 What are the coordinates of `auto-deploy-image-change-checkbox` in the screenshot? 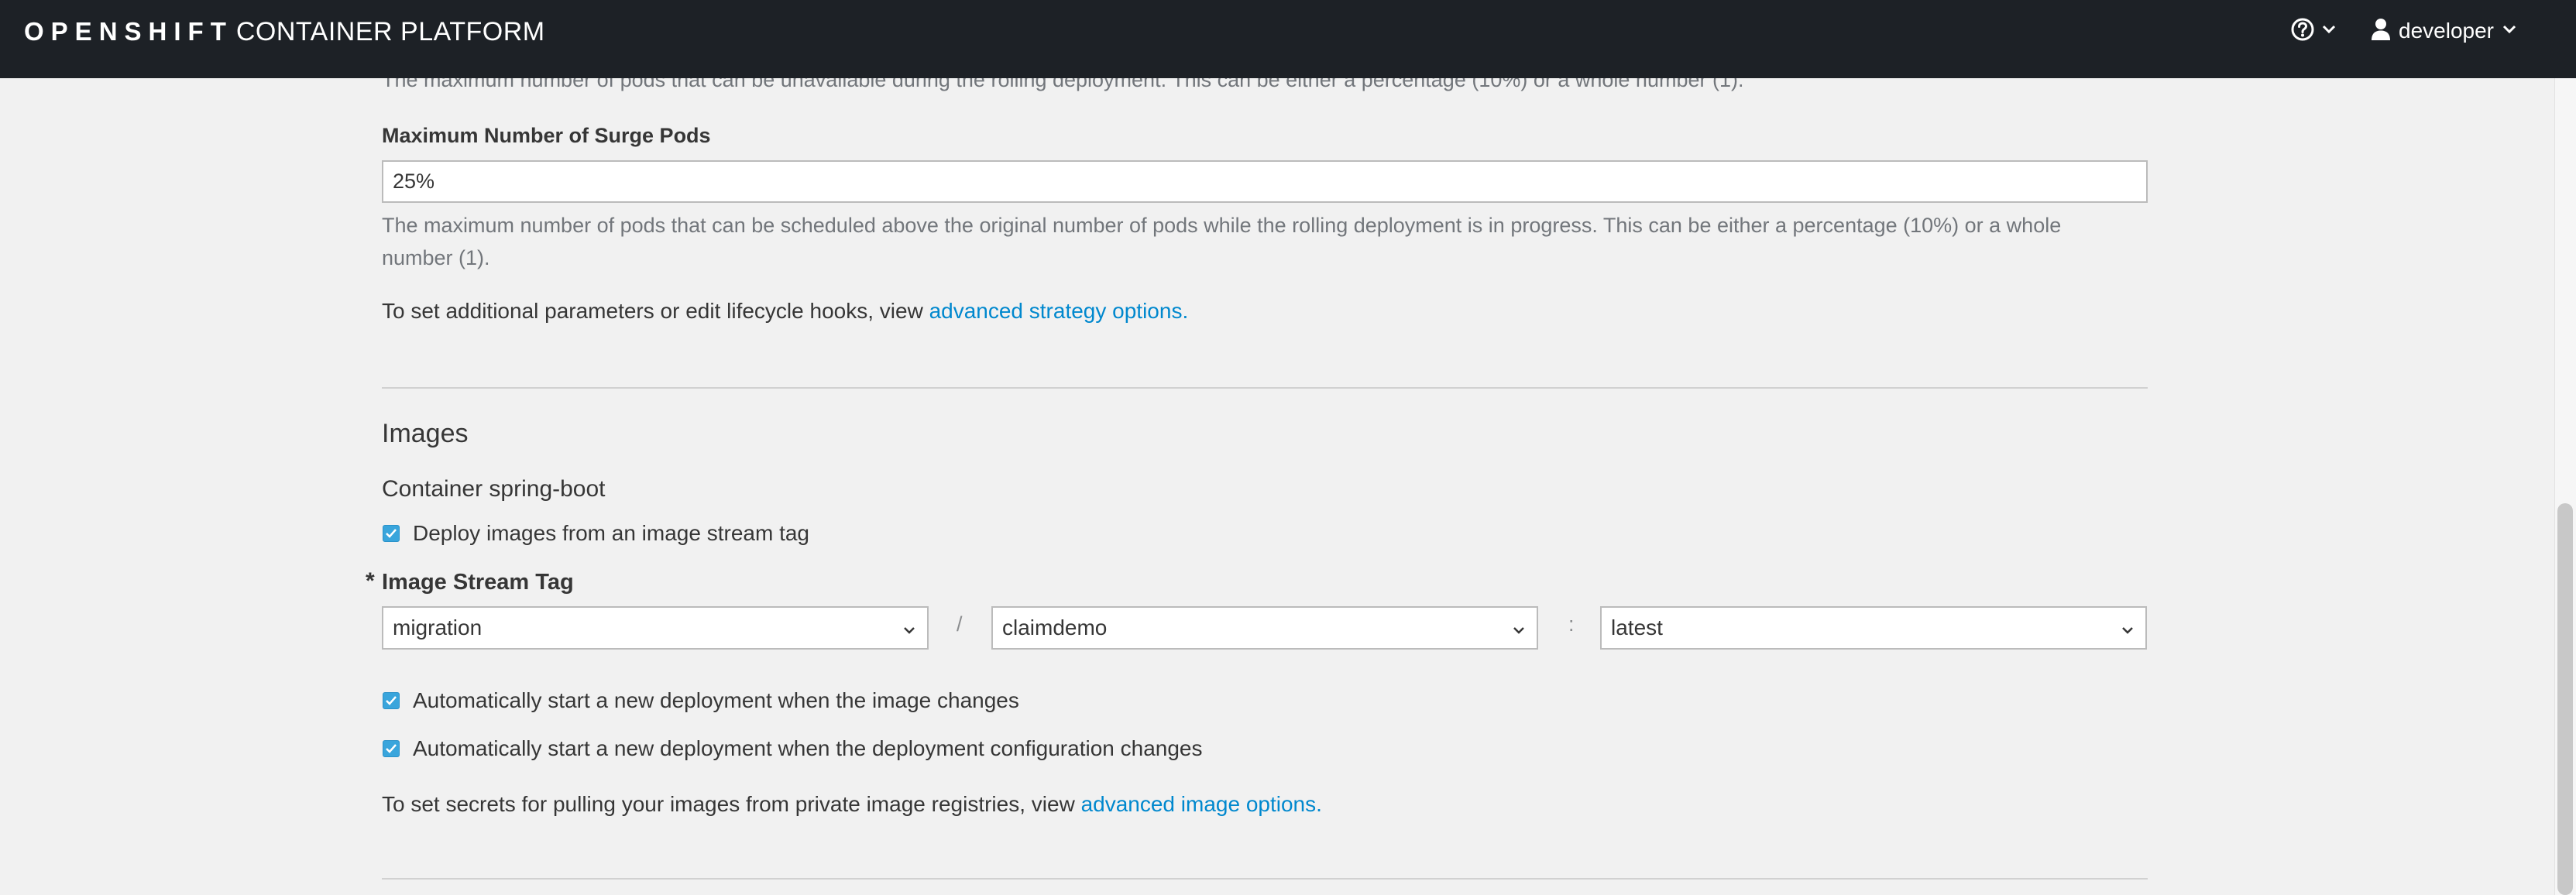 It's located at (391, 700).